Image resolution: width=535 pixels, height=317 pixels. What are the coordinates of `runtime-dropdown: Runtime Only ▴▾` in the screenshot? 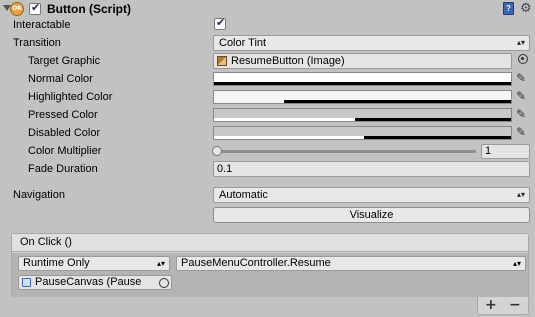 It's located at (94, 263).